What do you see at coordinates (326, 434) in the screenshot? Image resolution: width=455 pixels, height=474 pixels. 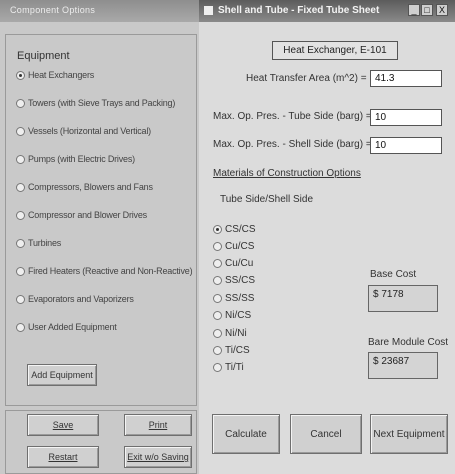 I see `cancel-button: Cancel` at bounding box center [326, 434].